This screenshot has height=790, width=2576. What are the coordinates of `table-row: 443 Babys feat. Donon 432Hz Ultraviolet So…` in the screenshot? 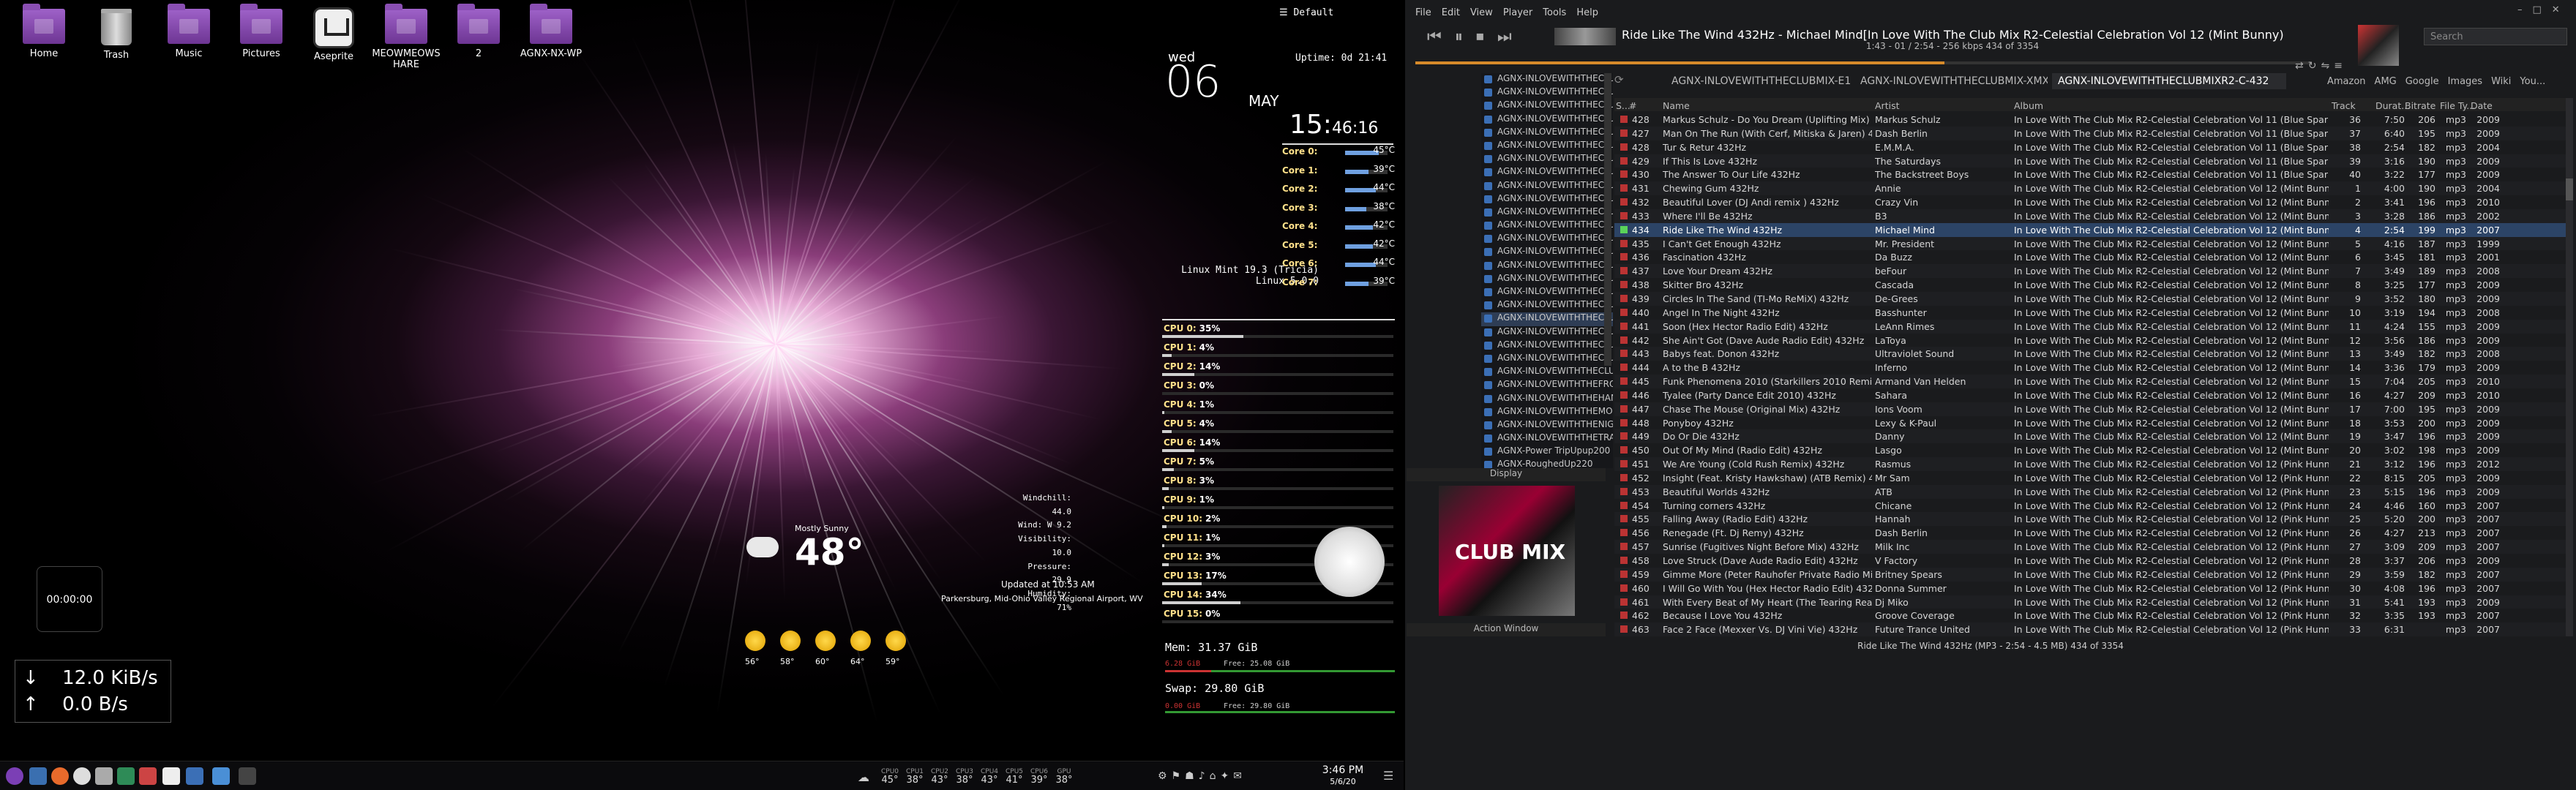 It's located at (2090, 354).